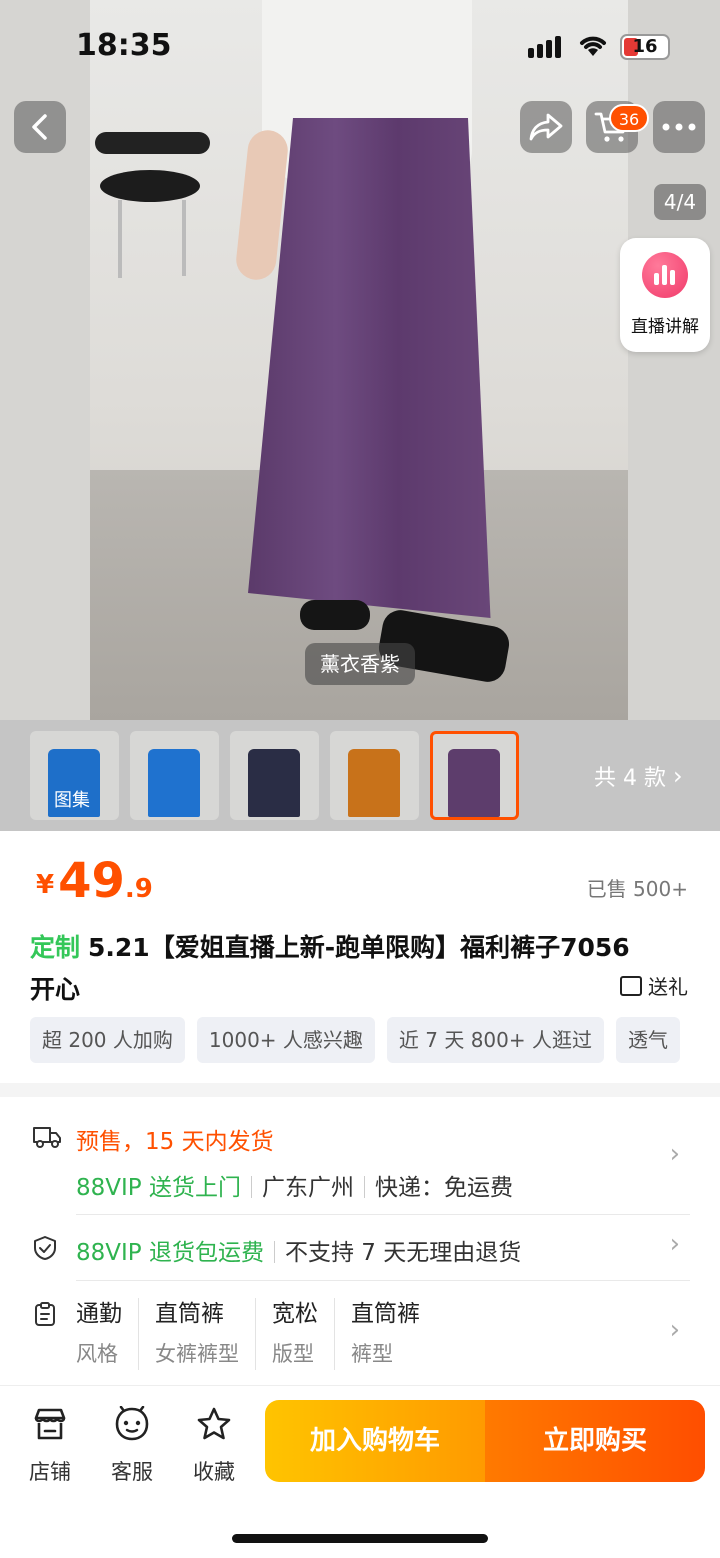  What do you see at coordinates (294, 1334) in the screenshot?
I see `attribute-item: 宽松 版型` at bounding box center [294, 1334].